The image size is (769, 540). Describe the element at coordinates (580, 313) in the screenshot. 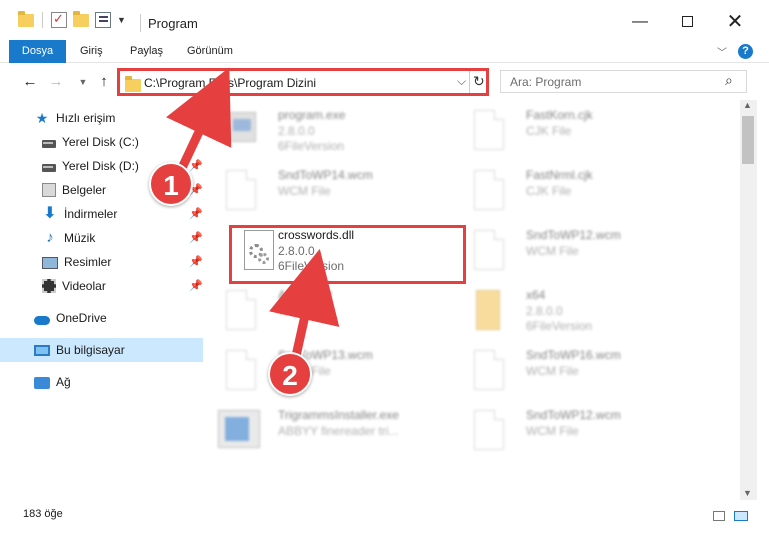

I see `file-item: x64 2.8.0.0 6FileVersion` at that location.